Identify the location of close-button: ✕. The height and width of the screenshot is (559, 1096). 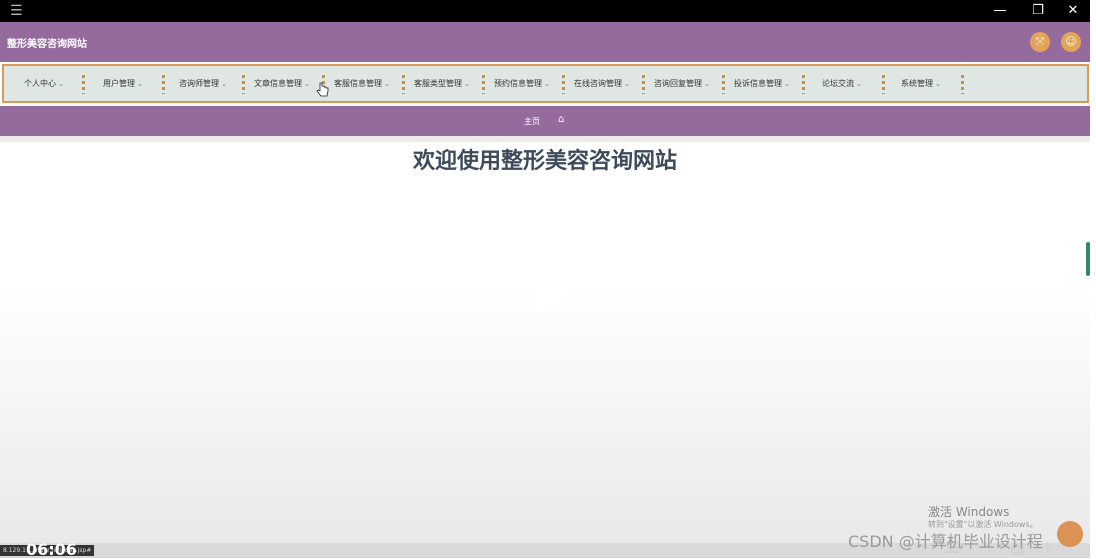
(1073, 11).